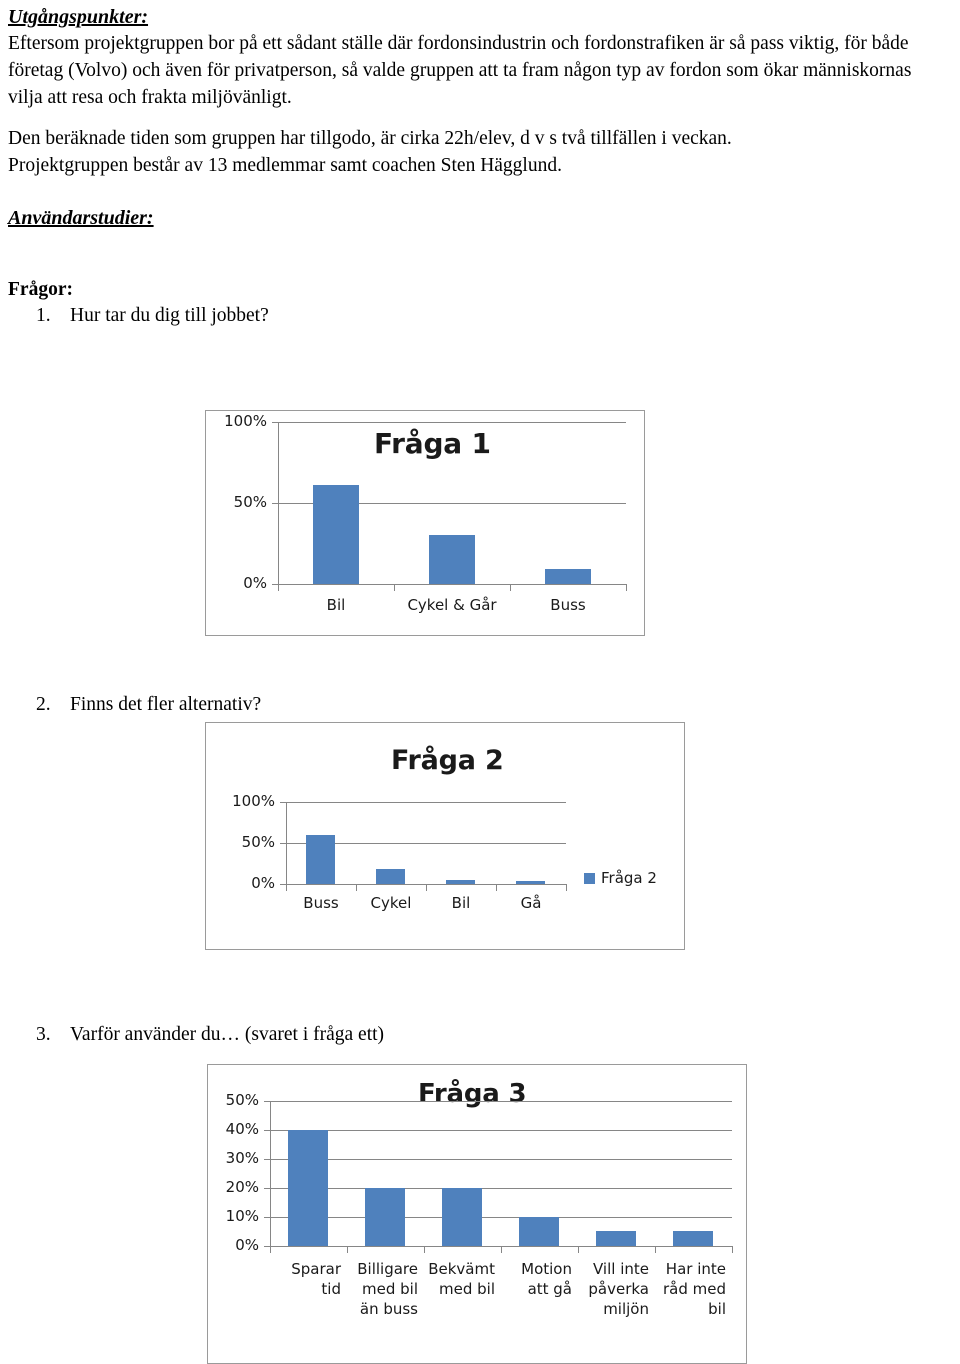 Image resolution: width=960 pixels, height=1364 pixels. I want to click on chart-title-fraga-2: Fråga 2, so click(447, 760).